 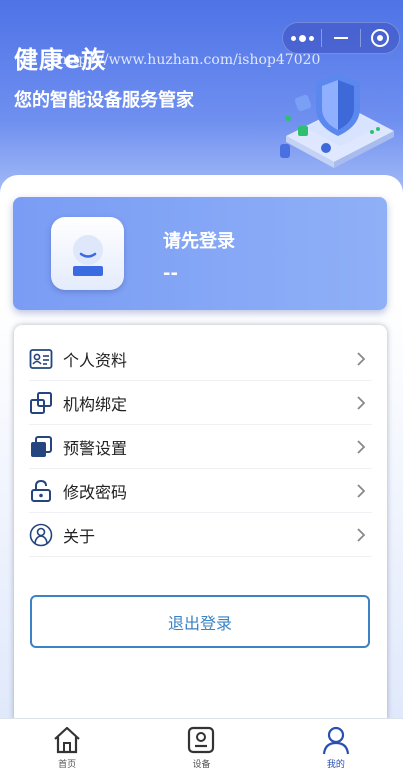 What do you see at coordinates (170, 273) in the screenshot?
I see `account-value: --` at bounding box center [170, 273].